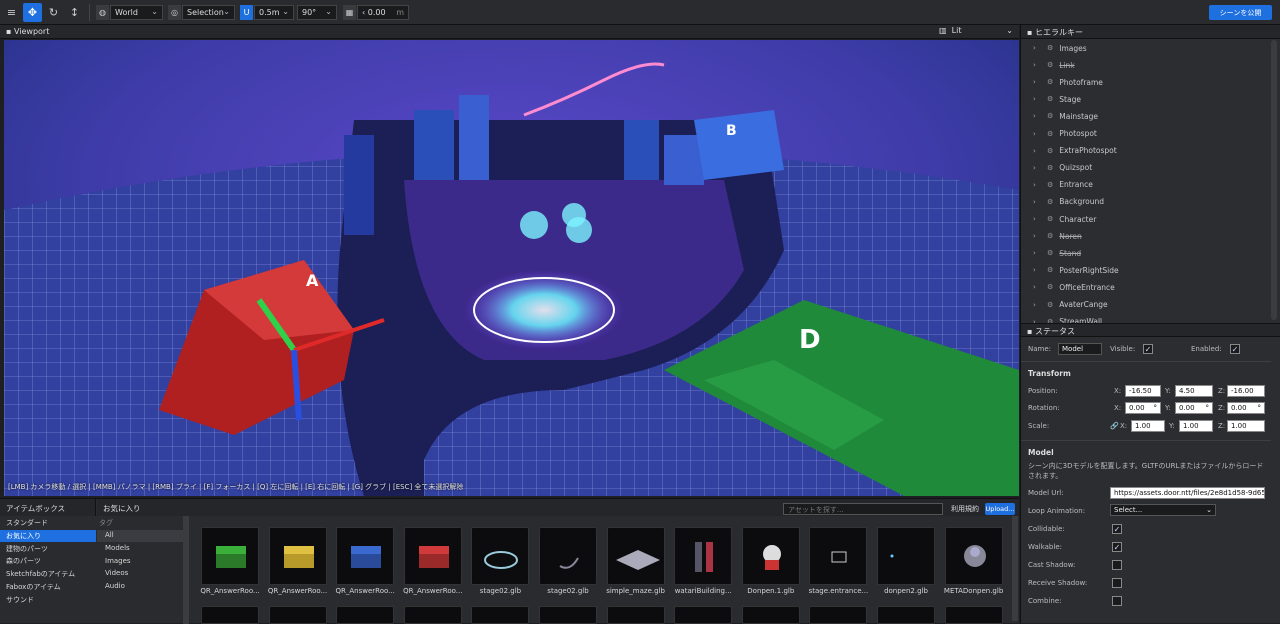 This screenshot has height=624, width=1280. Describe the element at coordinates (1065, 134) in the screenshot. I see `hierarchy-item: › ⚙ Photospot` at that location.